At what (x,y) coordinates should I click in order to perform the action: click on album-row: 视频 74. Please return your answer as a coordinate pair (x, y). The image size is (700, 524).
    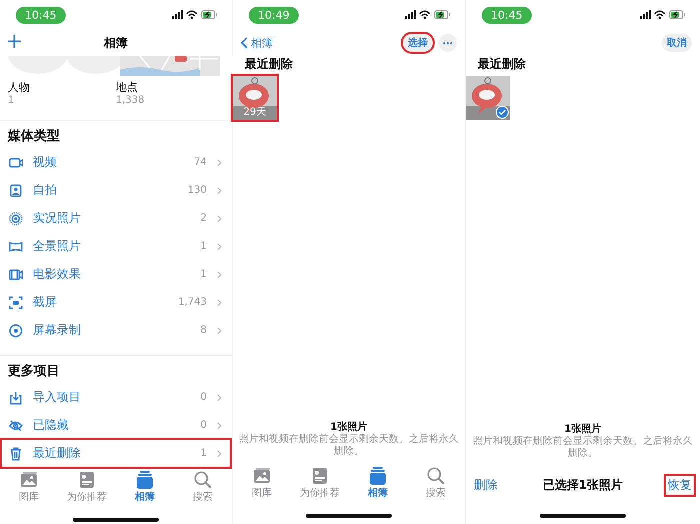
    Looking at the image, I should click on (116, 162).